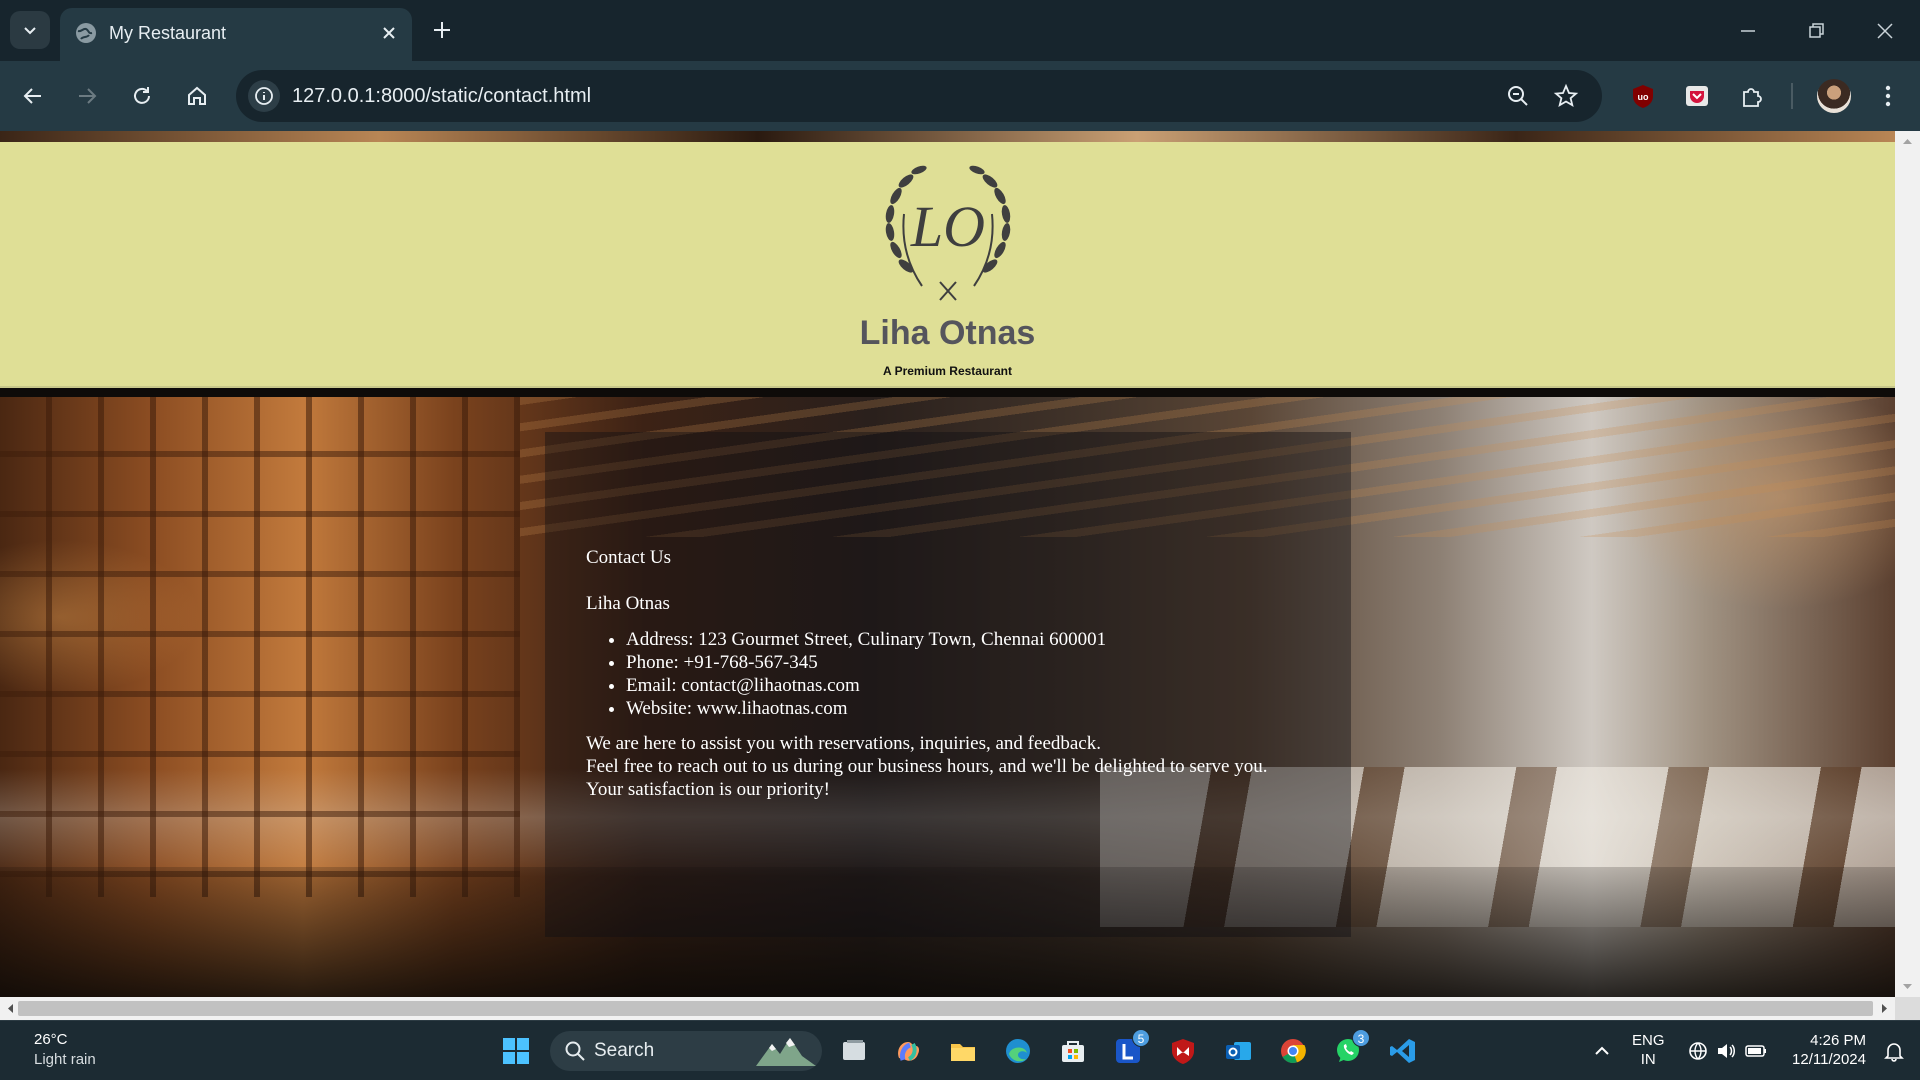 This screenshot has height=1080, width=1920. What do you see at coordinates (1129, 1050) in the screenshot?
I see `l-app-button: 5` at bounding box center [1129, 1050].